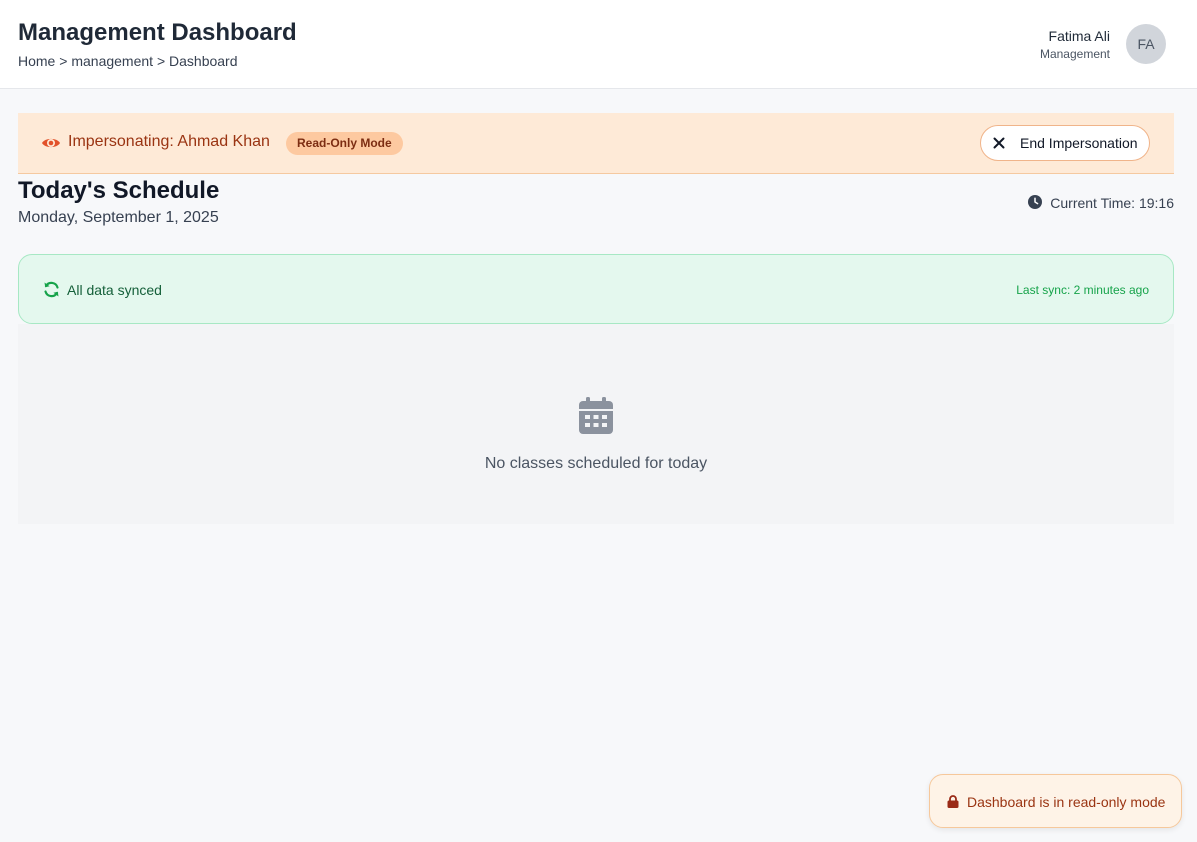 The image size is (1197, 842). What do you see at coordinates (1079, 143) in the screenshot?
I see `end-impersonation-label: End Impersonation` at bounding box center [1079, 143].